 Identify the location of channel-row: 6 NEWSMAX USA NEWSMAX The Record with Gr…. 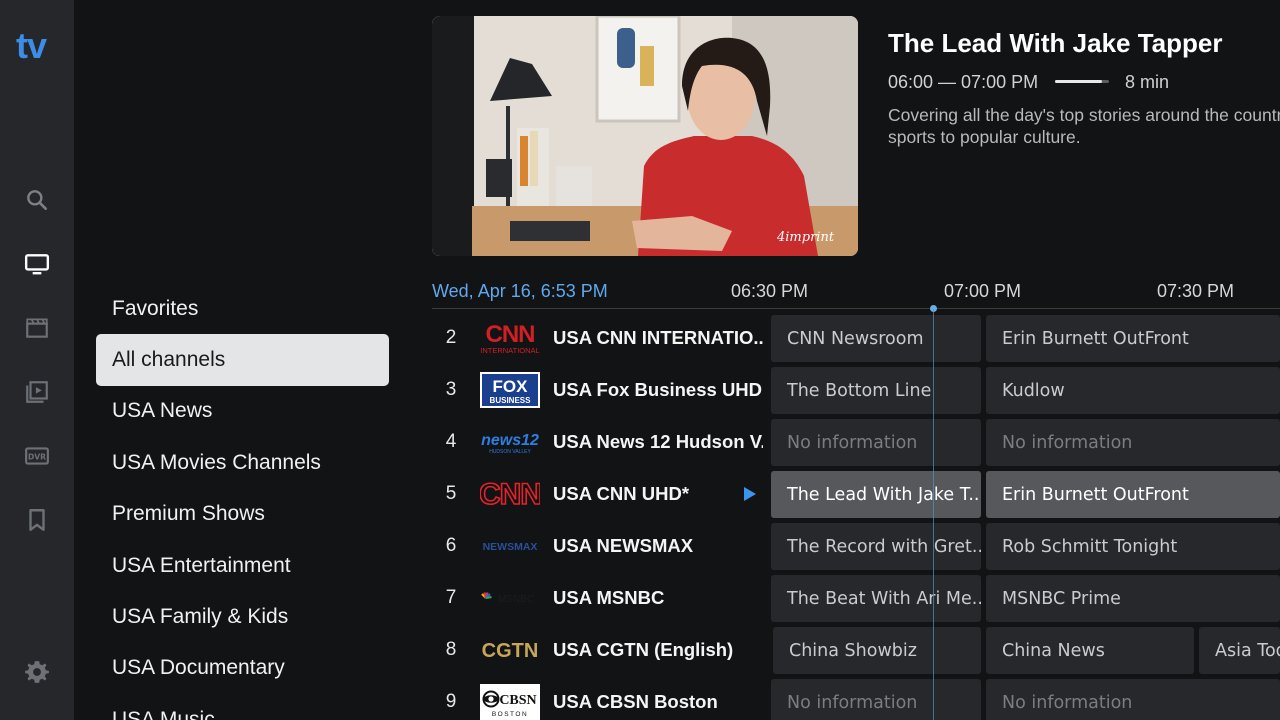
(856, 546).